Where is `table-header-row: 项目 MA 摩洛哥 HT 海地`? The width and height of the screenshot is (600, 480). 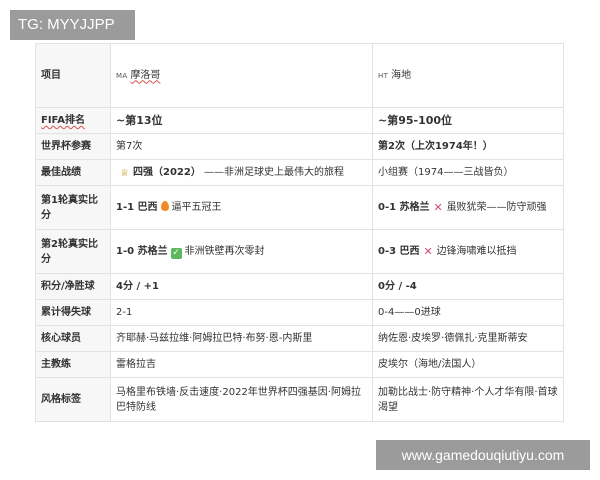 table-header-row: 项目 MA 摩洛哥 HT 海地 is located at coordinates (299, 75).